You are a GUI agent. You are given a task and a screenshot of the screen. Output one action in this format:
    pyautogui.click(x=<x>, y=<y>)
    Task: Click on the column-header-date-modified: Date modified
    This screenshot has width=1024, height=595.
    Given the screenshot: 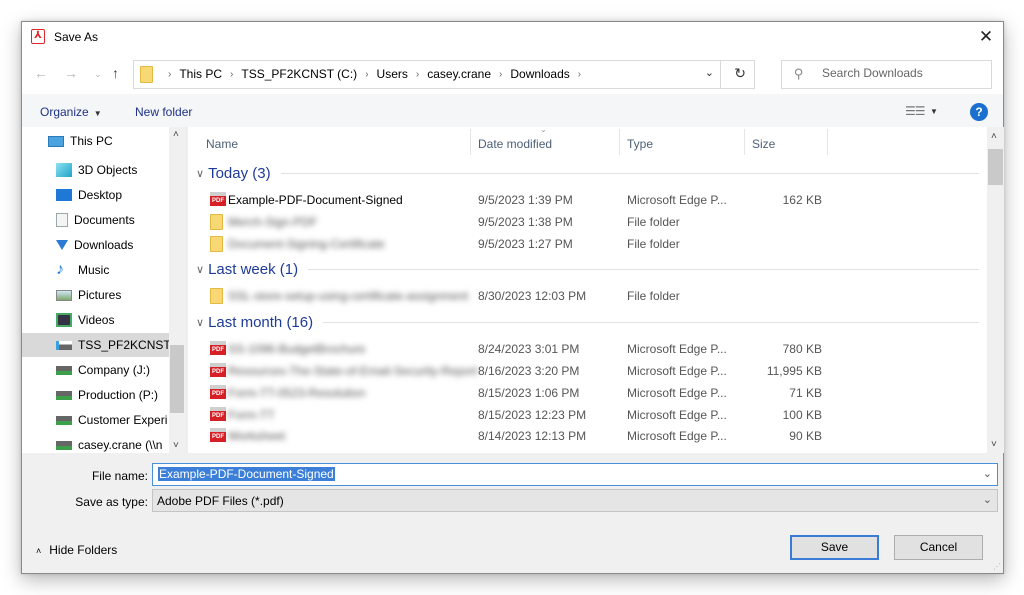 What is the action you would take?
    pyautogui.click(x=515, y=142)
    